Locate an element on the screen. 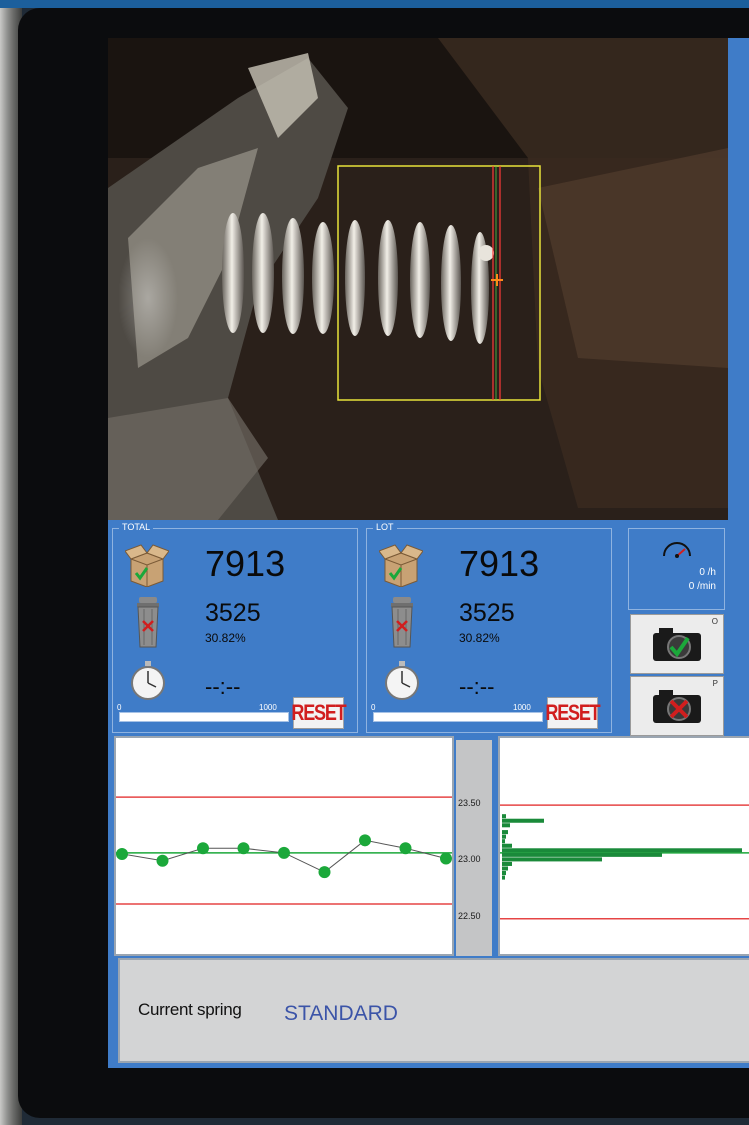  current-spring-label: Current spring is located at coordinates (190, 1009).